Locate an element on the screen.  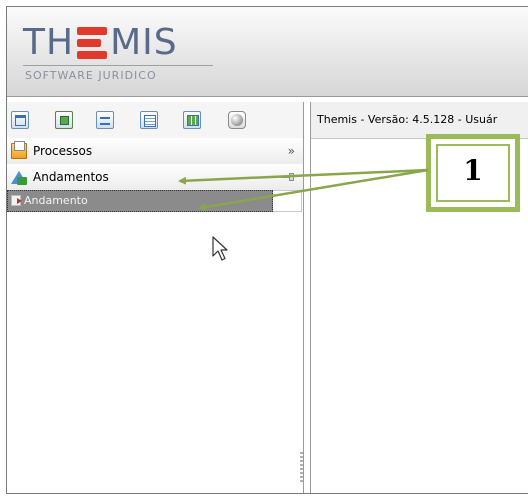
nav-toolbar is located at coordinates (155, 120).